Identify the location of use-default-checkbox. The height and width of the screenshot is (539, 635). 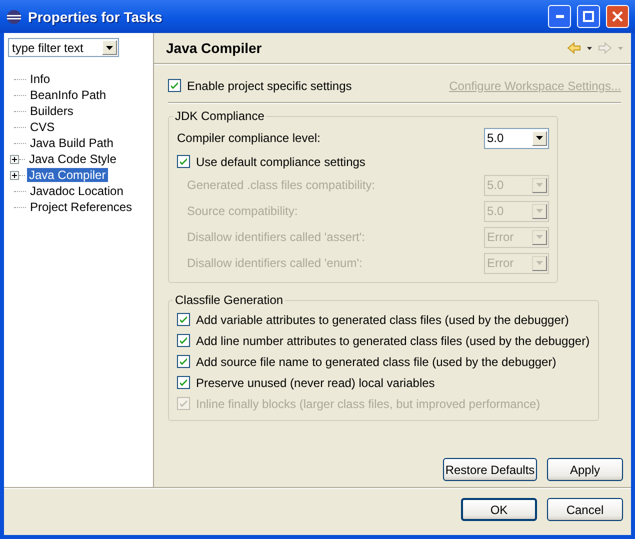
(183, 161).